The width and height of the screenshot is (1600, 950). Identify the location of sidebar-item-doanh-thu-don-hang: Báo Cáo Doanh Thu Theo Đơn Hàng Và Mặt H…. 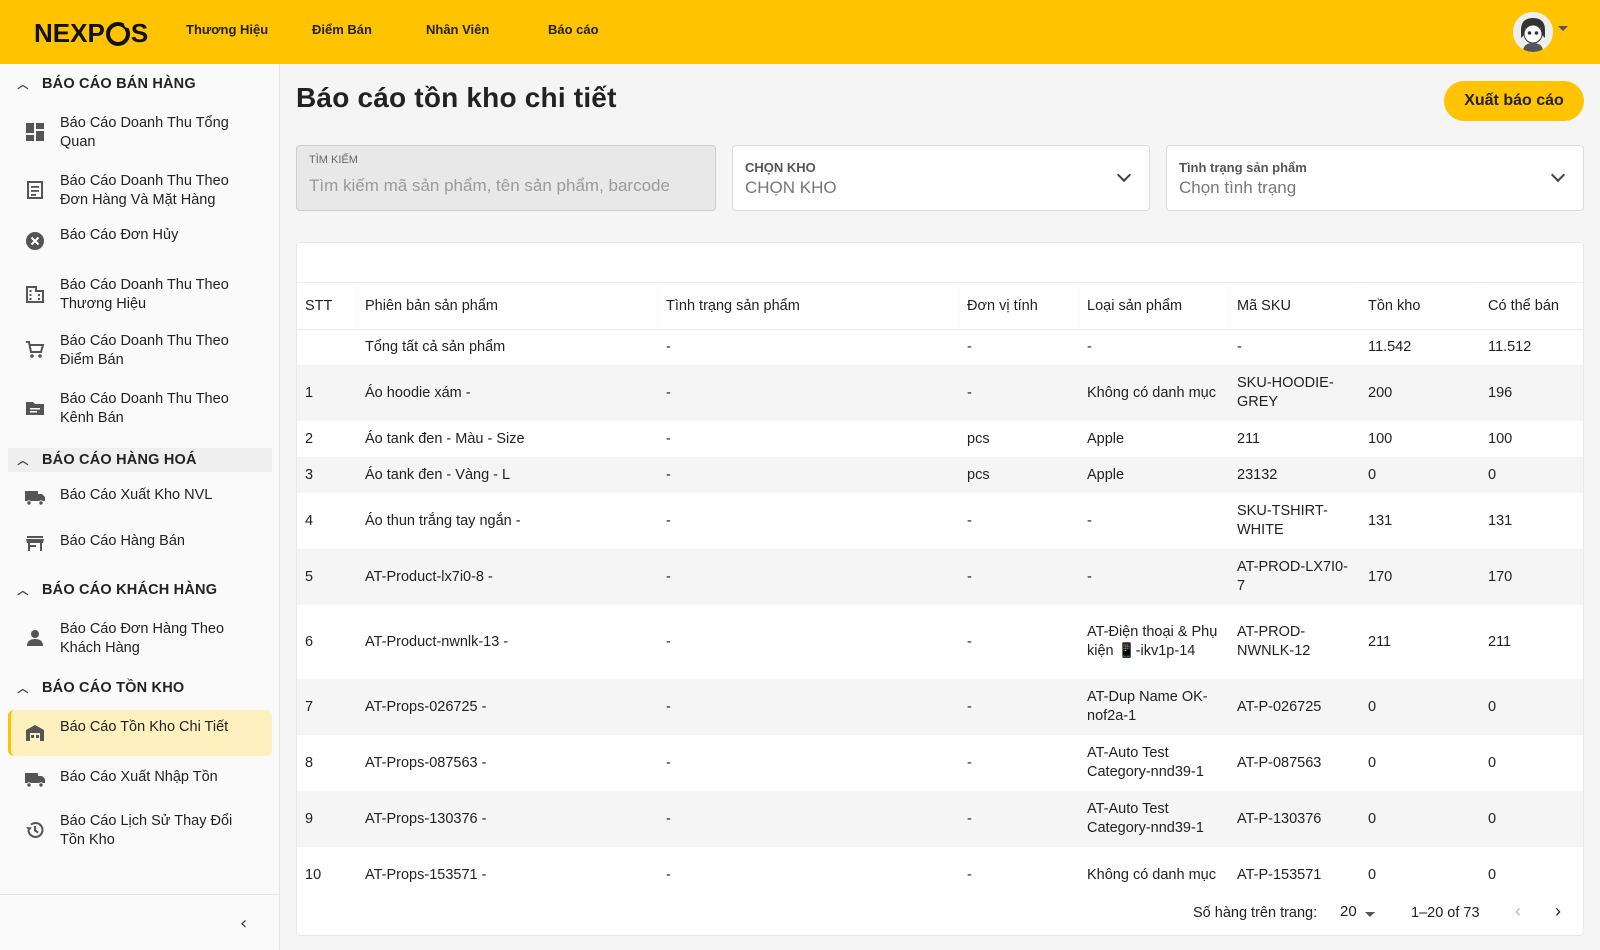
(140, 190).